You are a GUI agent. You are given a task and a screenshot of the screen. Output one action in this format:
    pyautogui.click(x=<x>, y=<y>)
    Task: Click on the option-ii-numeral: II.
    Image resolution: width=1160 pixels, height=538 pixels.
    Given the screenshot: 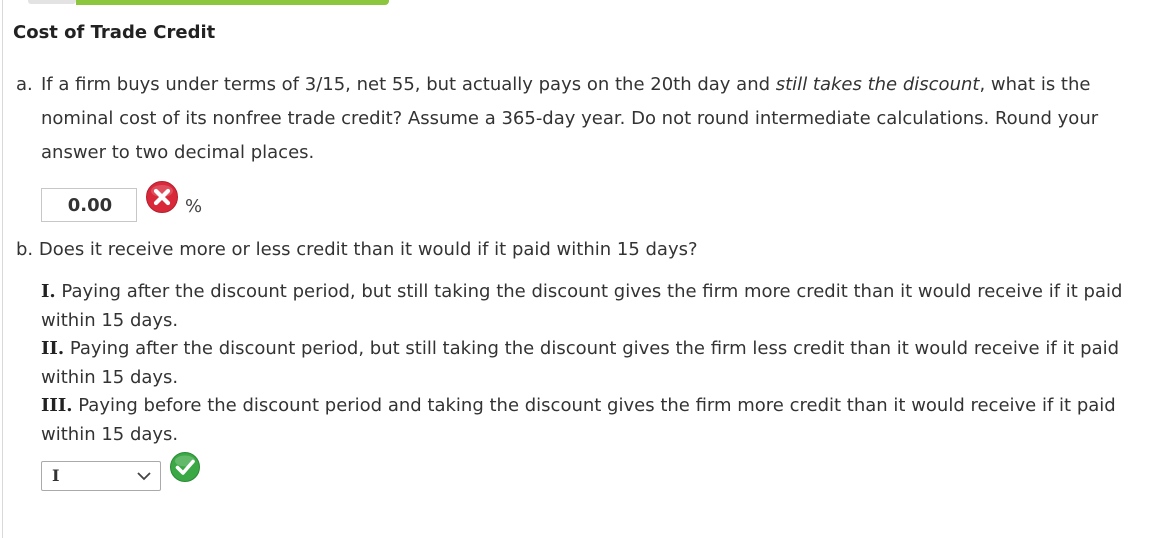 What is the action you would take?
    pyautogui.click(x=53, y=348)
    